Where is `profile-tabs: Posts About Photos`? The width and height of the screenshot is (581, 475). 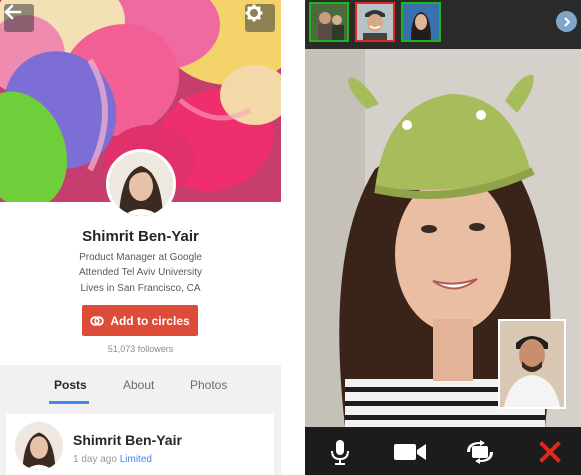
profile-tabs: Posts About Photos is located at coordinates (140, 385).